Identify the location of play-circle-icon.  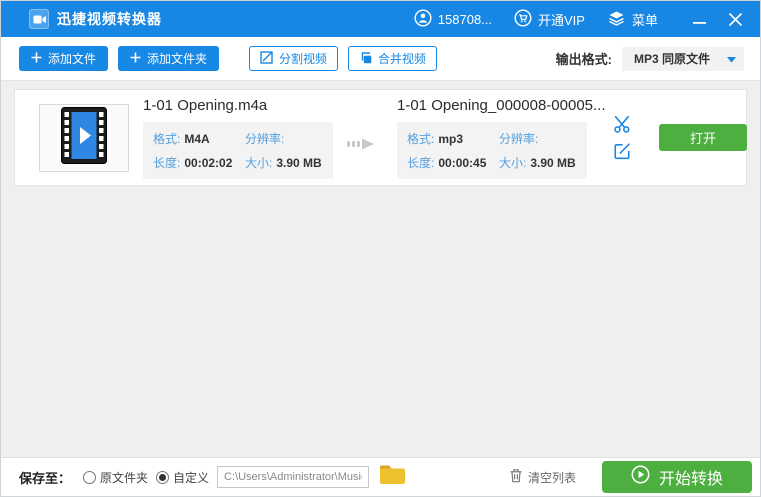
(640, 477).